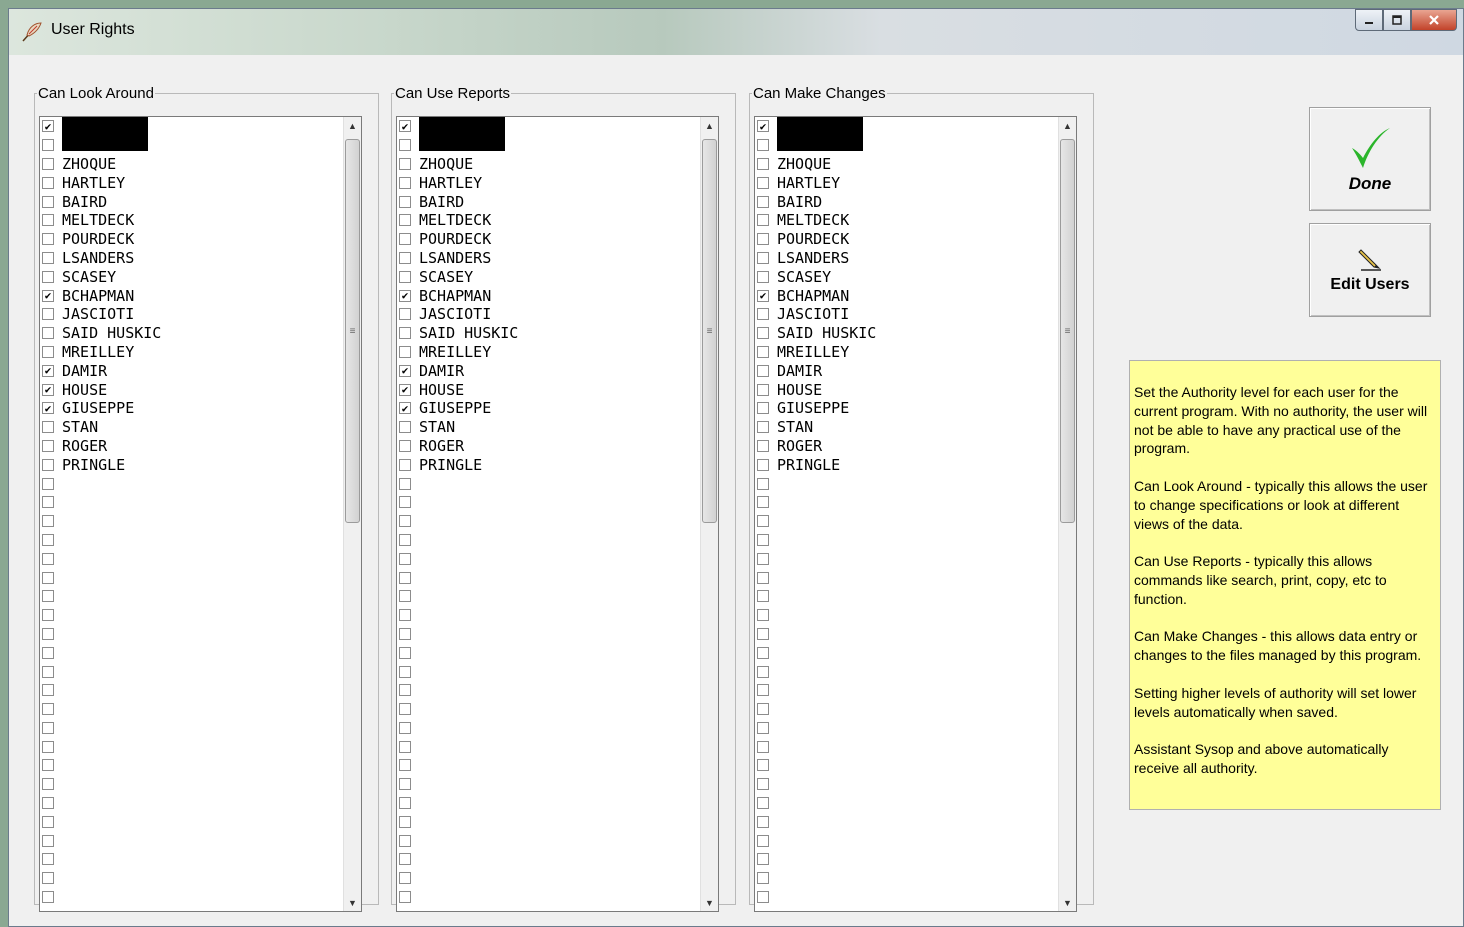 The height and width of the screenshot is (927, 1464). I want to click on list-item: ✔ DAMIR, so click(191, 370).